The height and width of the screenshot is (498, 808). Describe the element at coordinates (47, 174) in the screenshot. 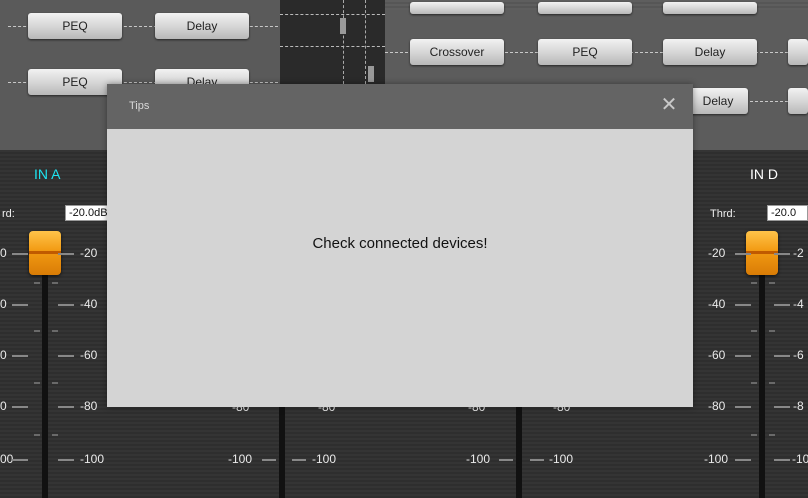

I see `channel-label-in-a: IN A` at that location.